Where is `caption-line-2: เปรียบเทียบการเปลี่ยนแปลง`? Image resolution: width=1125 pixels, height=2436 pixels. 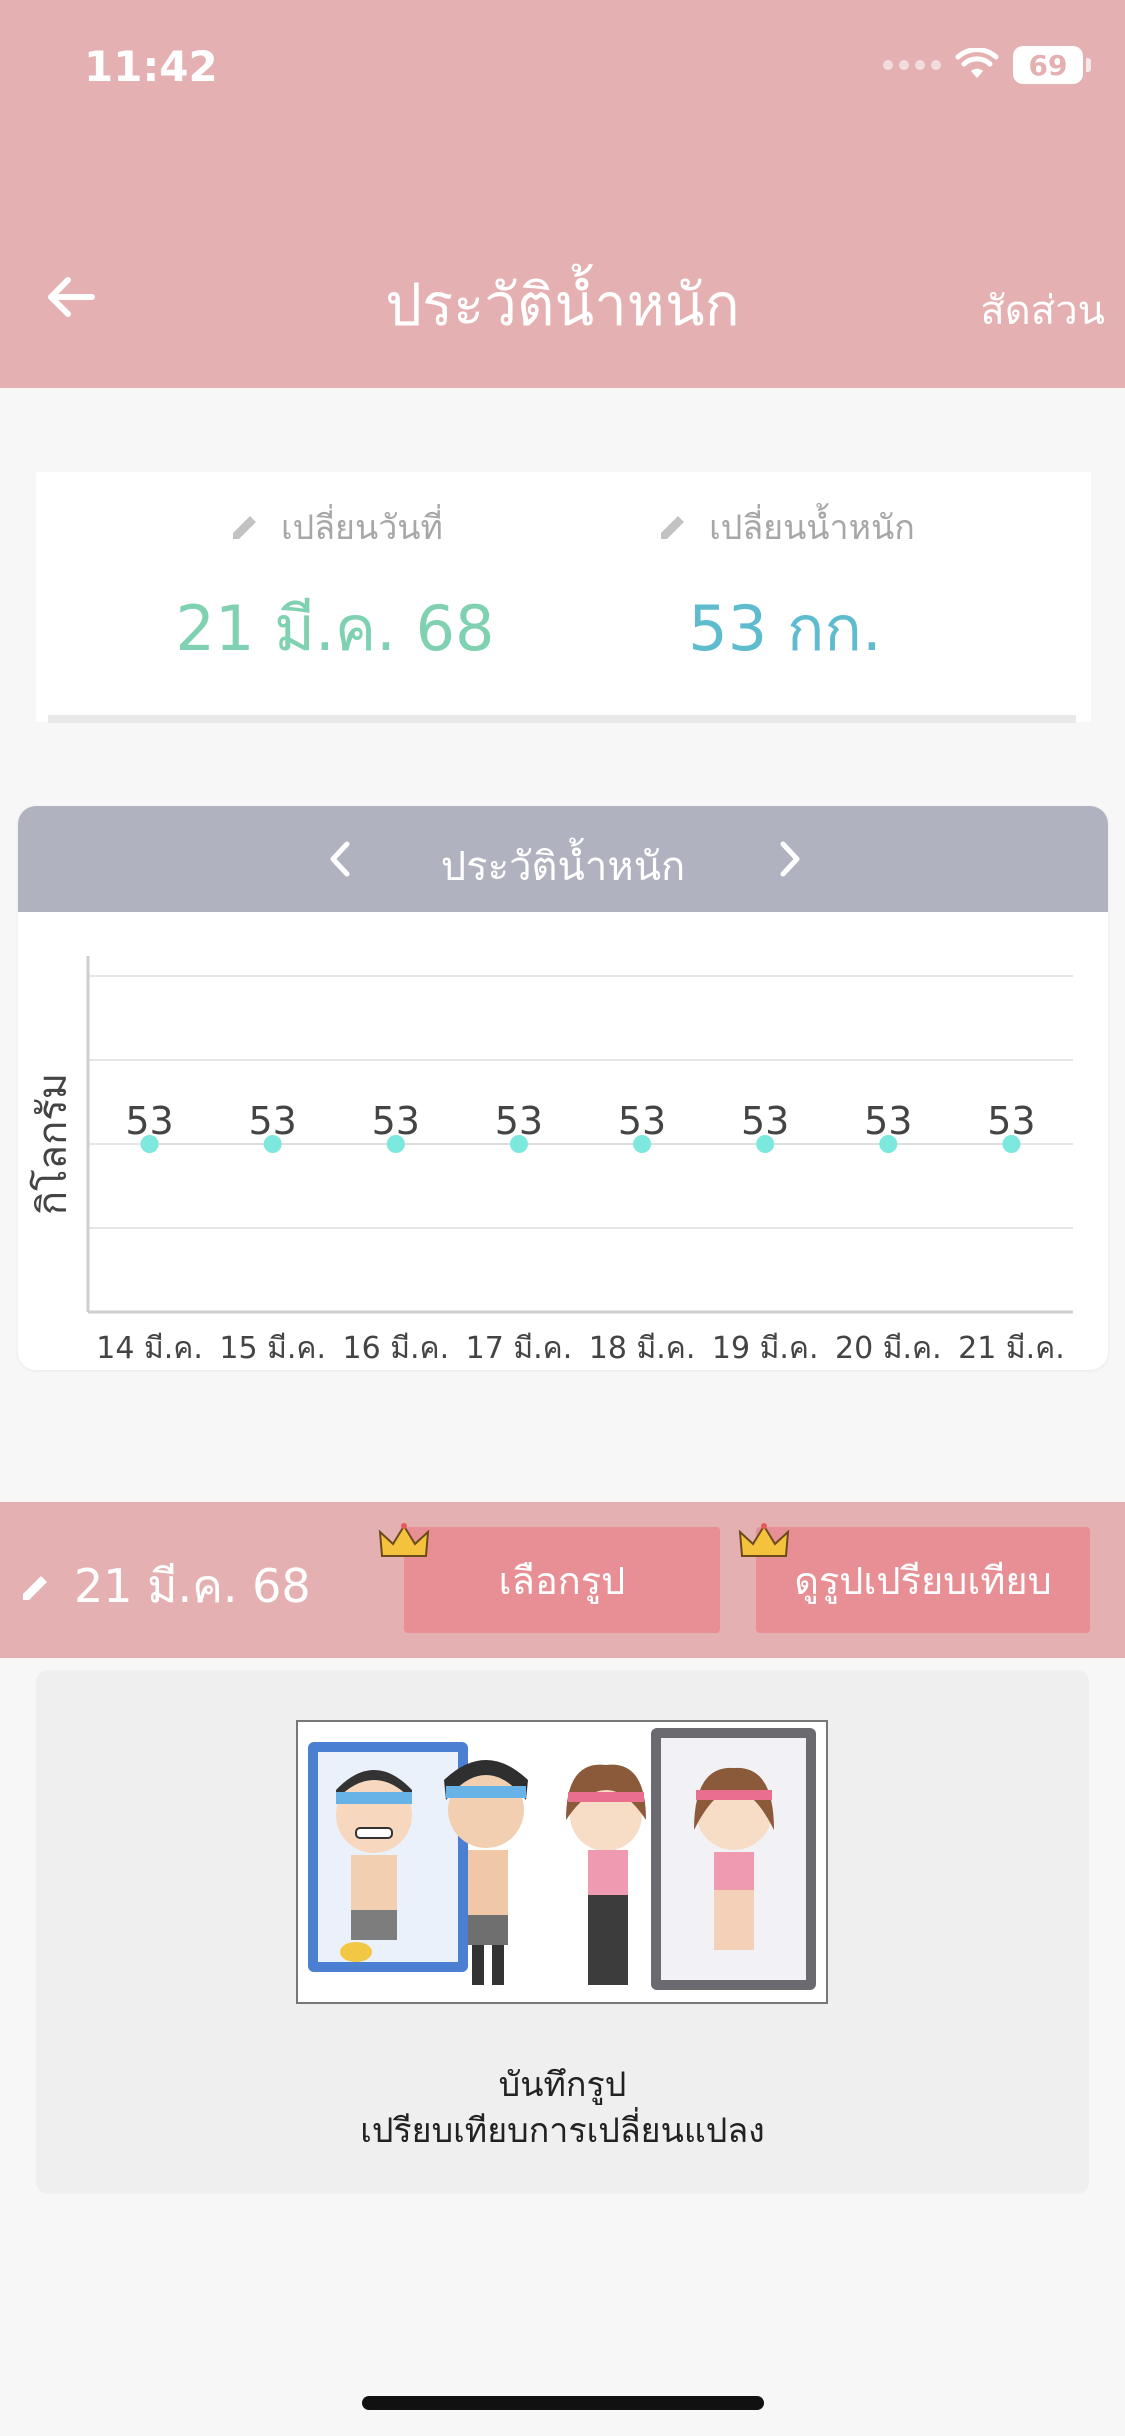 caption-line-2: เปรียบเทียบการเปลี่ยนแปลง is located at coordinates (562, 2131).